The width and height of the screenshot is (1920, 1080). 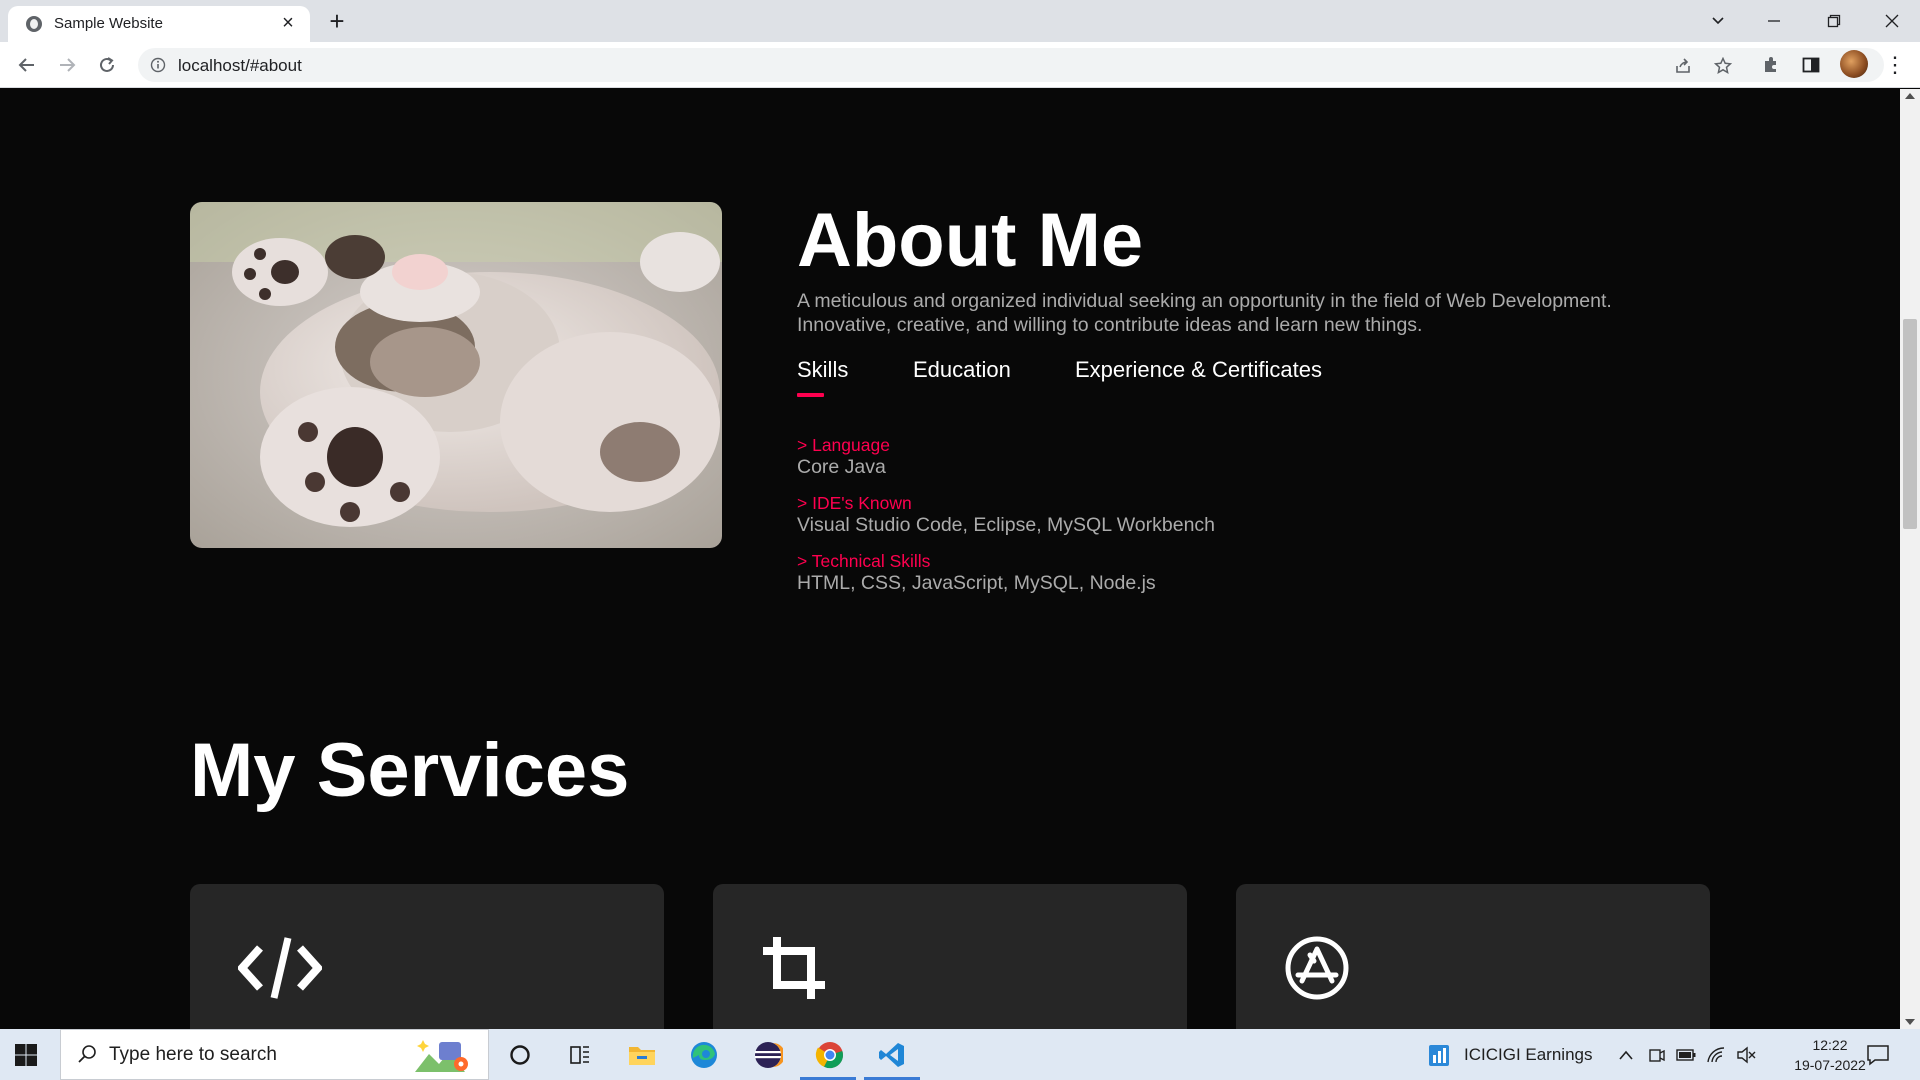 I want to click on skill-heading: > Technical Skills, so click(x=864, y=561).